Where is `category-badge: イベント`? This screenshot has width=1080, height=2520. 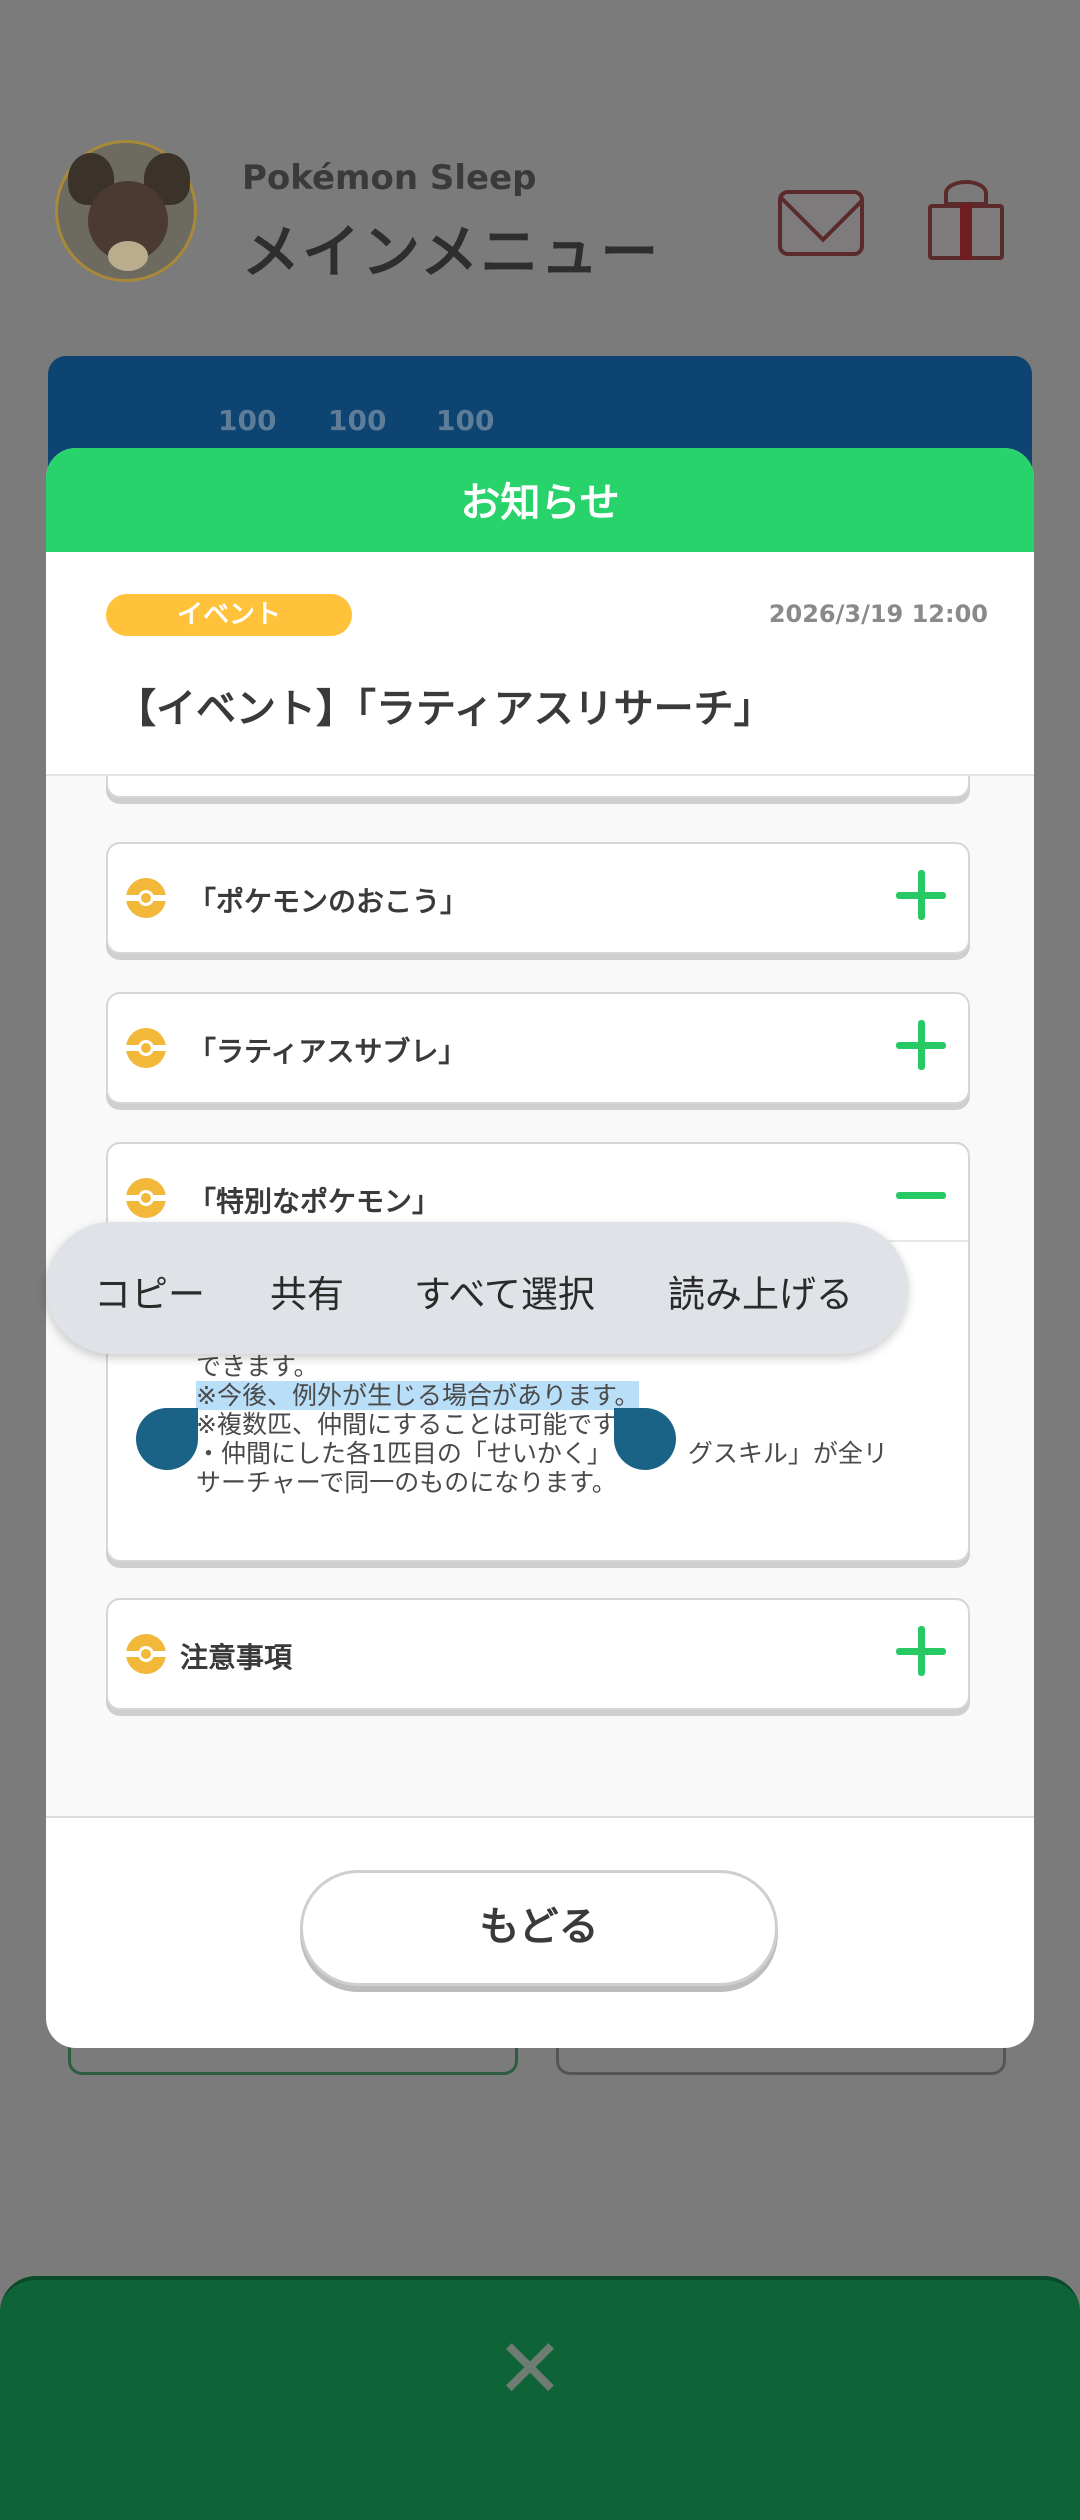
category-badge: イベント is located at coordinates (229, 615).